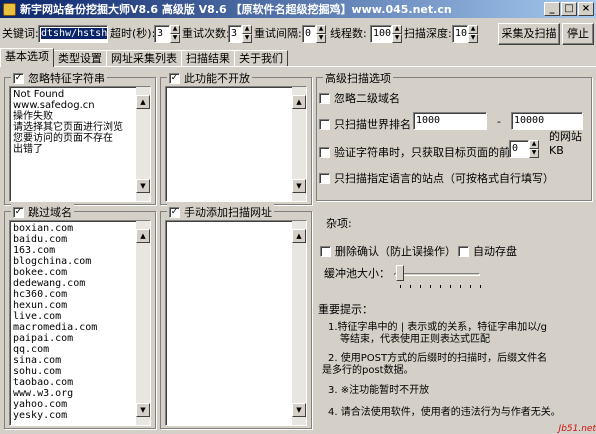 The height and width of the screenshot is (434, 596). Describe the element at coordinates (450, 121) in the screenshot. I see `rank-from-input: 1000` at that location.